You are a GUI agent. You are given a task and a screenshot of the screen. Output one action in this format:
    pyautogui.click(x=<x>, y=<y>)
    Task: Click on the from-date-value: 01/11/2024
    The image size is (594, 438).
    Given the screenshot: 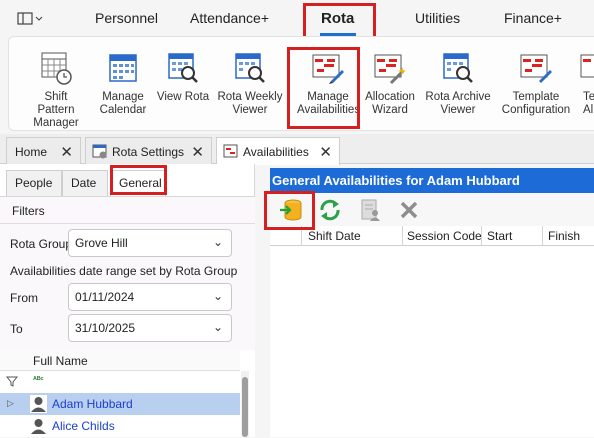 What is the action you would take?
    pyautogui.click(x=105, y=297)
    